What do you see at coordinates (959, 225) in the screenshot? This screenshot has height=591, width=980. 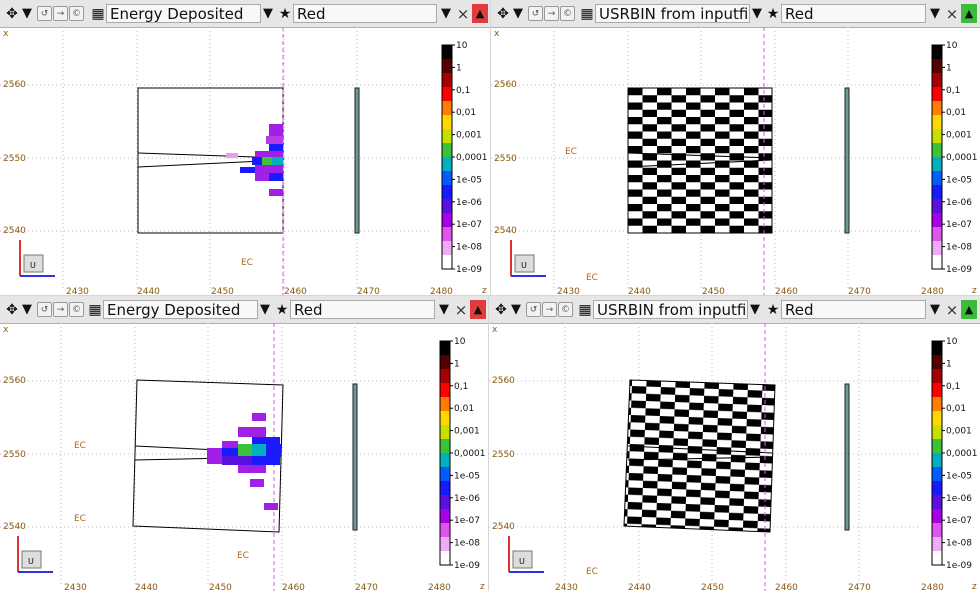 I see `colorbar-label: 1e-07` at bounding box center [959, 225].